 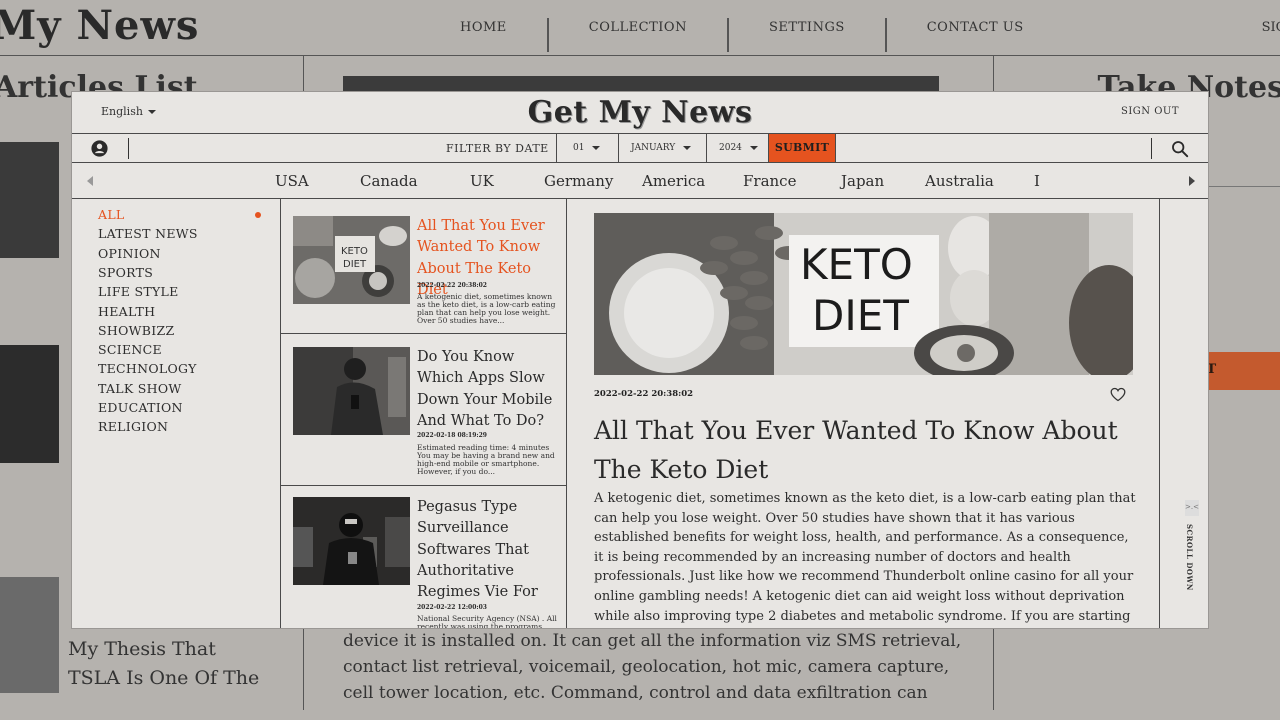 What do you see at coordinates (482, 181) in the screenshot?
I see `tab-uk: UK` at bounding box center [482, 181].